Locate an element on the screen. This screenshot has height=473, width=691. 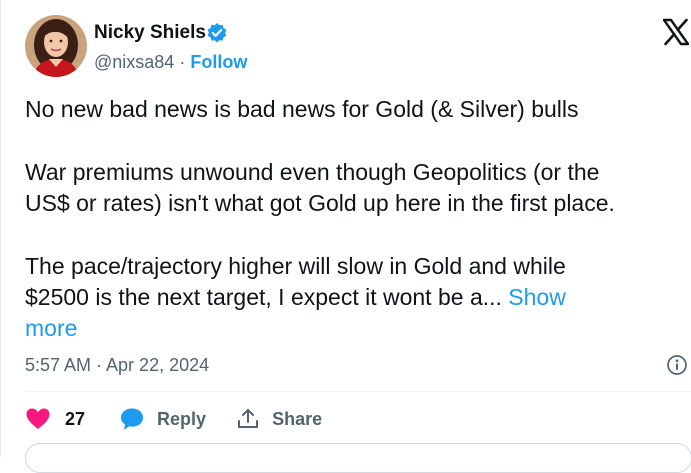
like-button: 27 is located at coordinates (55, 419).